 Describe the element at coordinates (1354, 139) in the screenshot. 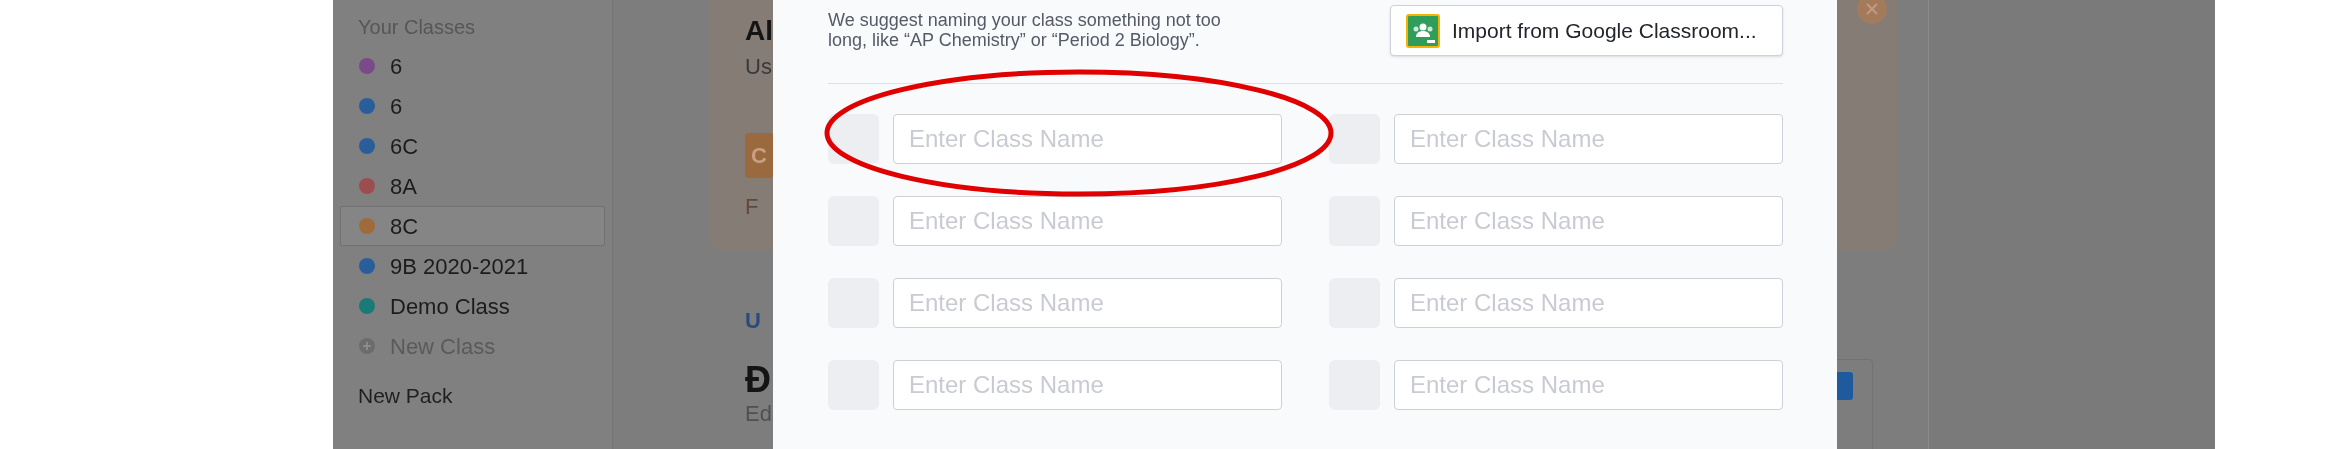

I see `color-swatch` at that location.